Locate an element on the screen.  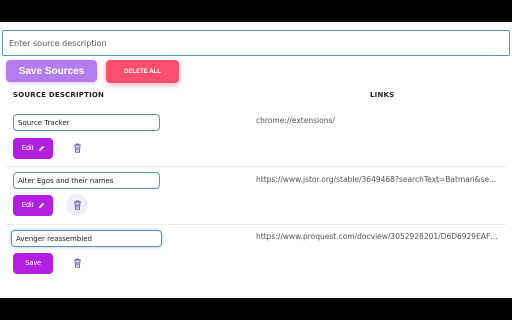
save-label: Save is located at coordinates (33, 263).